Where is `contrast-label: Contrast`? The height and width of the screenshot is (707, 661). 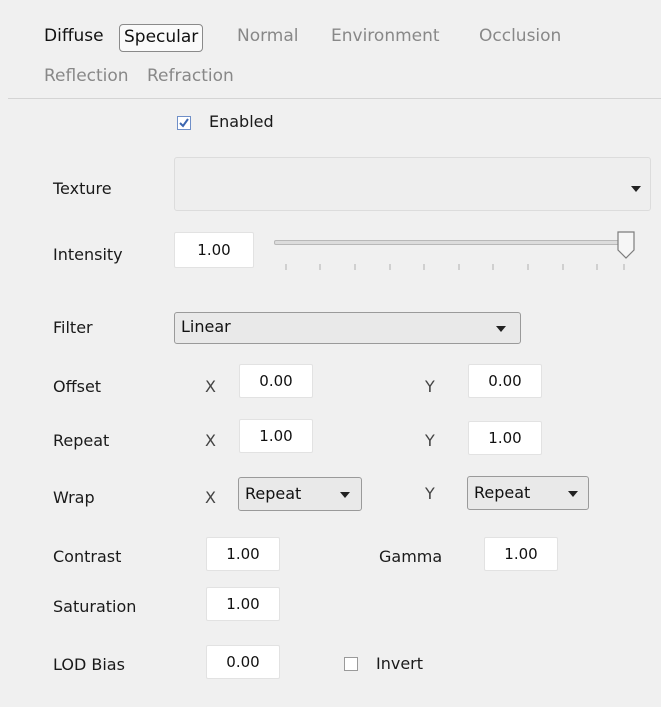 contrast-label: Contrast is located at coordinates (87, 556).